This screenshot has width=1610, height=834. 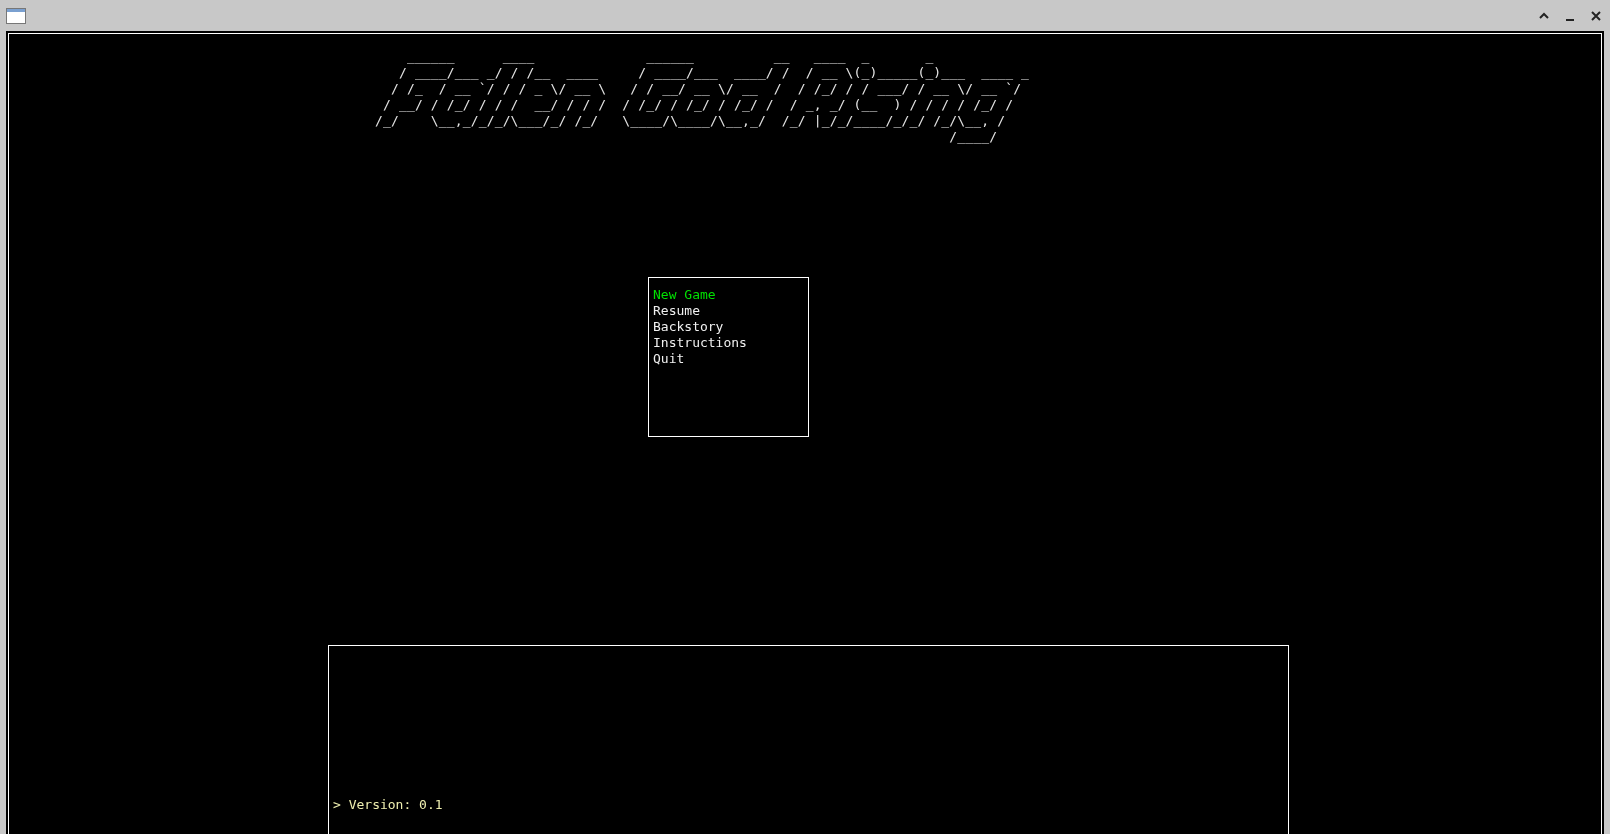 What do you see at coordinates (1570, 19) in the screenshot?
I see `minimize-icon` at bounding box center [1570, 19].